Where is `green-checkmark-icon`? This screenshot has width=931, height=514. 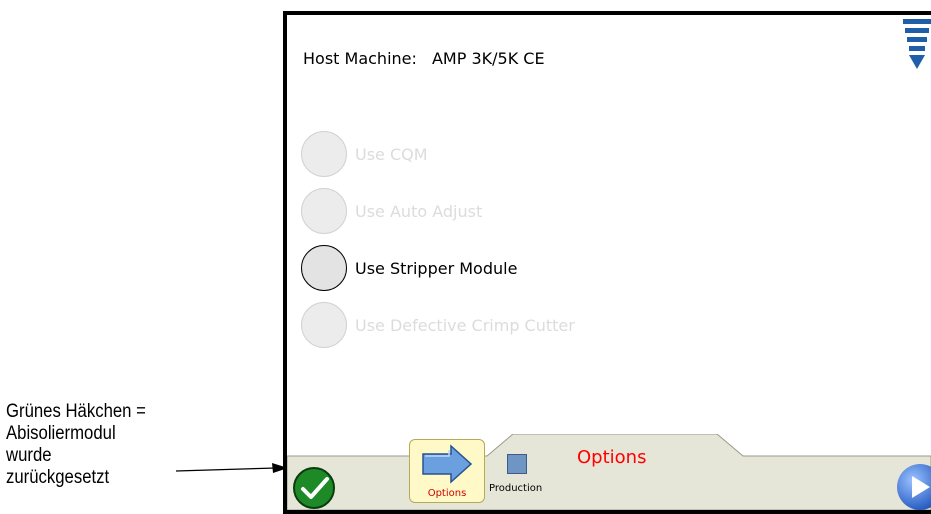 green-checkmark-icon is located at coordinates (315, 488).